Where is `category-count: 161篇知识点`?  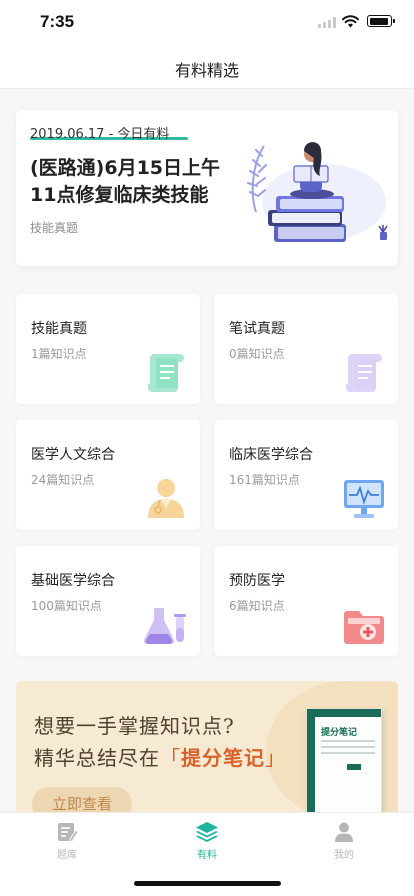 category-count: 161篇知识点 is located at coordinates (264, 480).